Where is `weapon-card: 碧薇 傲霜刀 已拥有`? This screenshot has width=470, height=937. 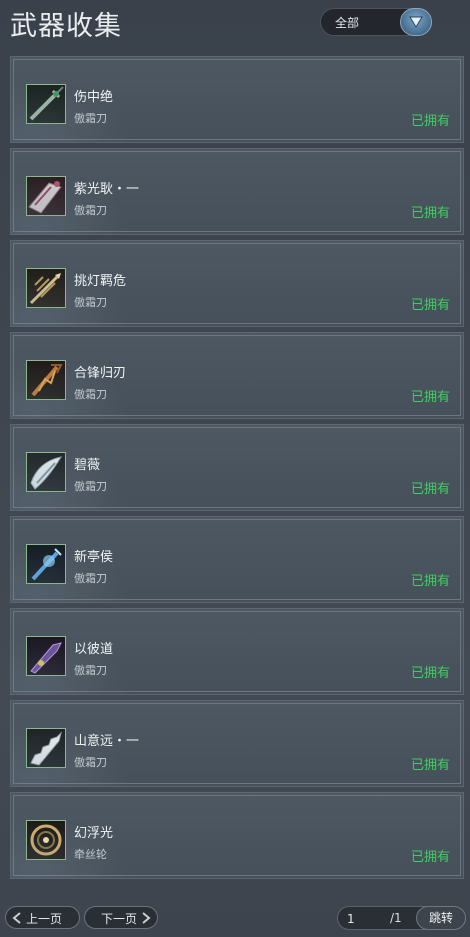
weapon-card: 碧薇 傲霜刀 已拥有 is located at coordinates (237, 467).